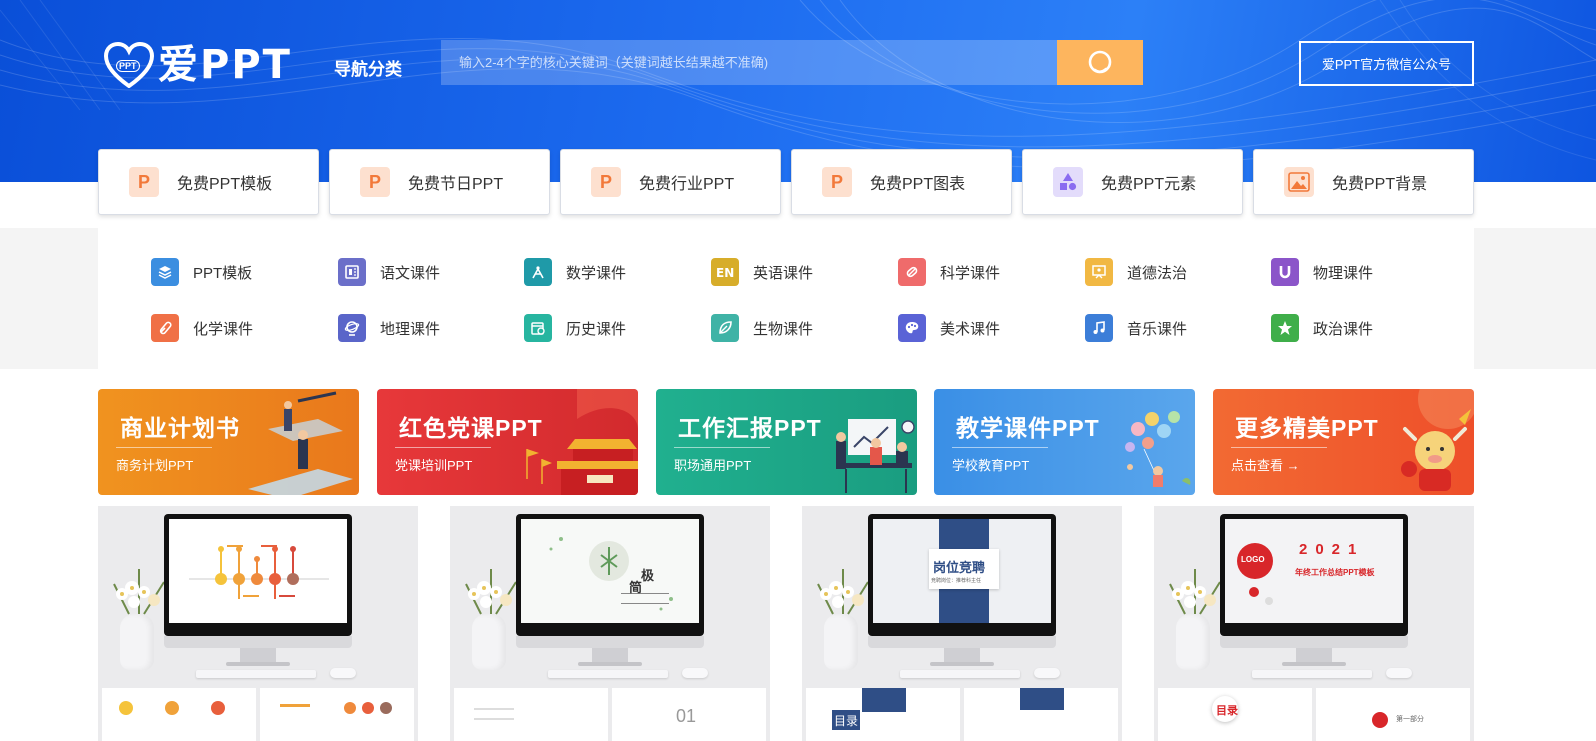 Image resolution: width=1596 pixels, height=741 pixels. Describe the element at coordinates (368, 67) in the screenshot. I see `nav-category-link: 导航分类` at that location.